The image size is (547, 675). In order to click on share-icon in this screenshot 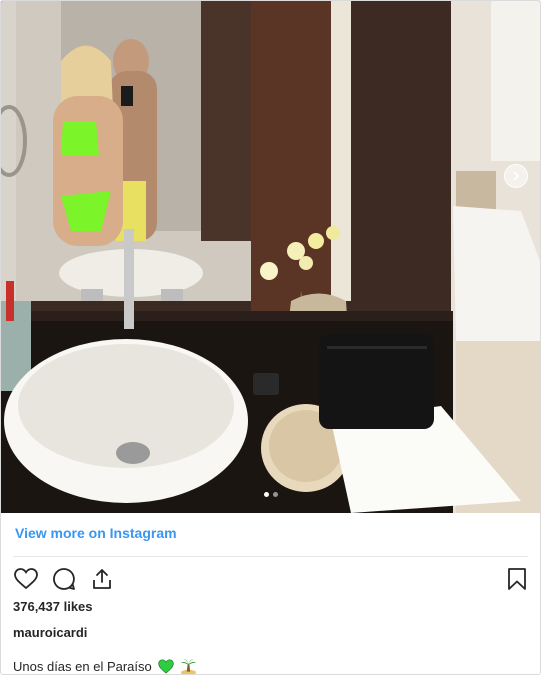, I will do `click(102, 579)`.